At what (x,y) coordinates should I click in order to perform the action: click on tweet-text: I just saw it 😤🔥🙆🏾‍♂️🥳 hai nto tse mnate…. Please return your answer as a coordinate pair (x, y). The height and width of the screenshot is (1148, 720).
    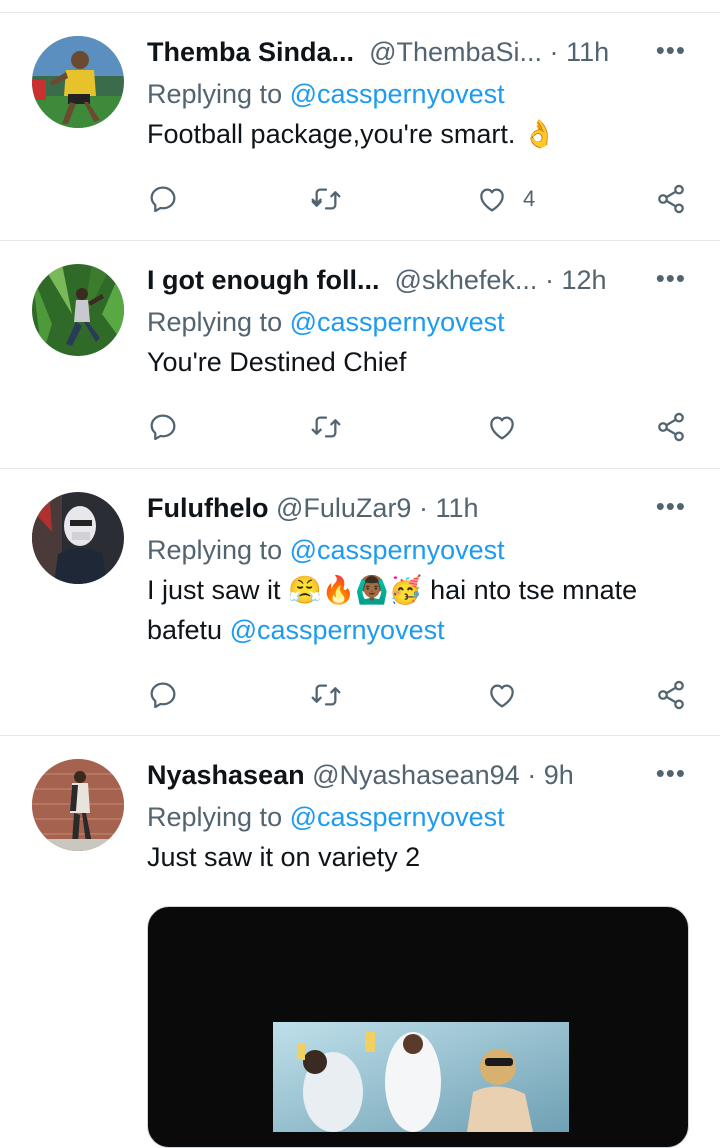
    Looking at the image, I should click on (419, 610).